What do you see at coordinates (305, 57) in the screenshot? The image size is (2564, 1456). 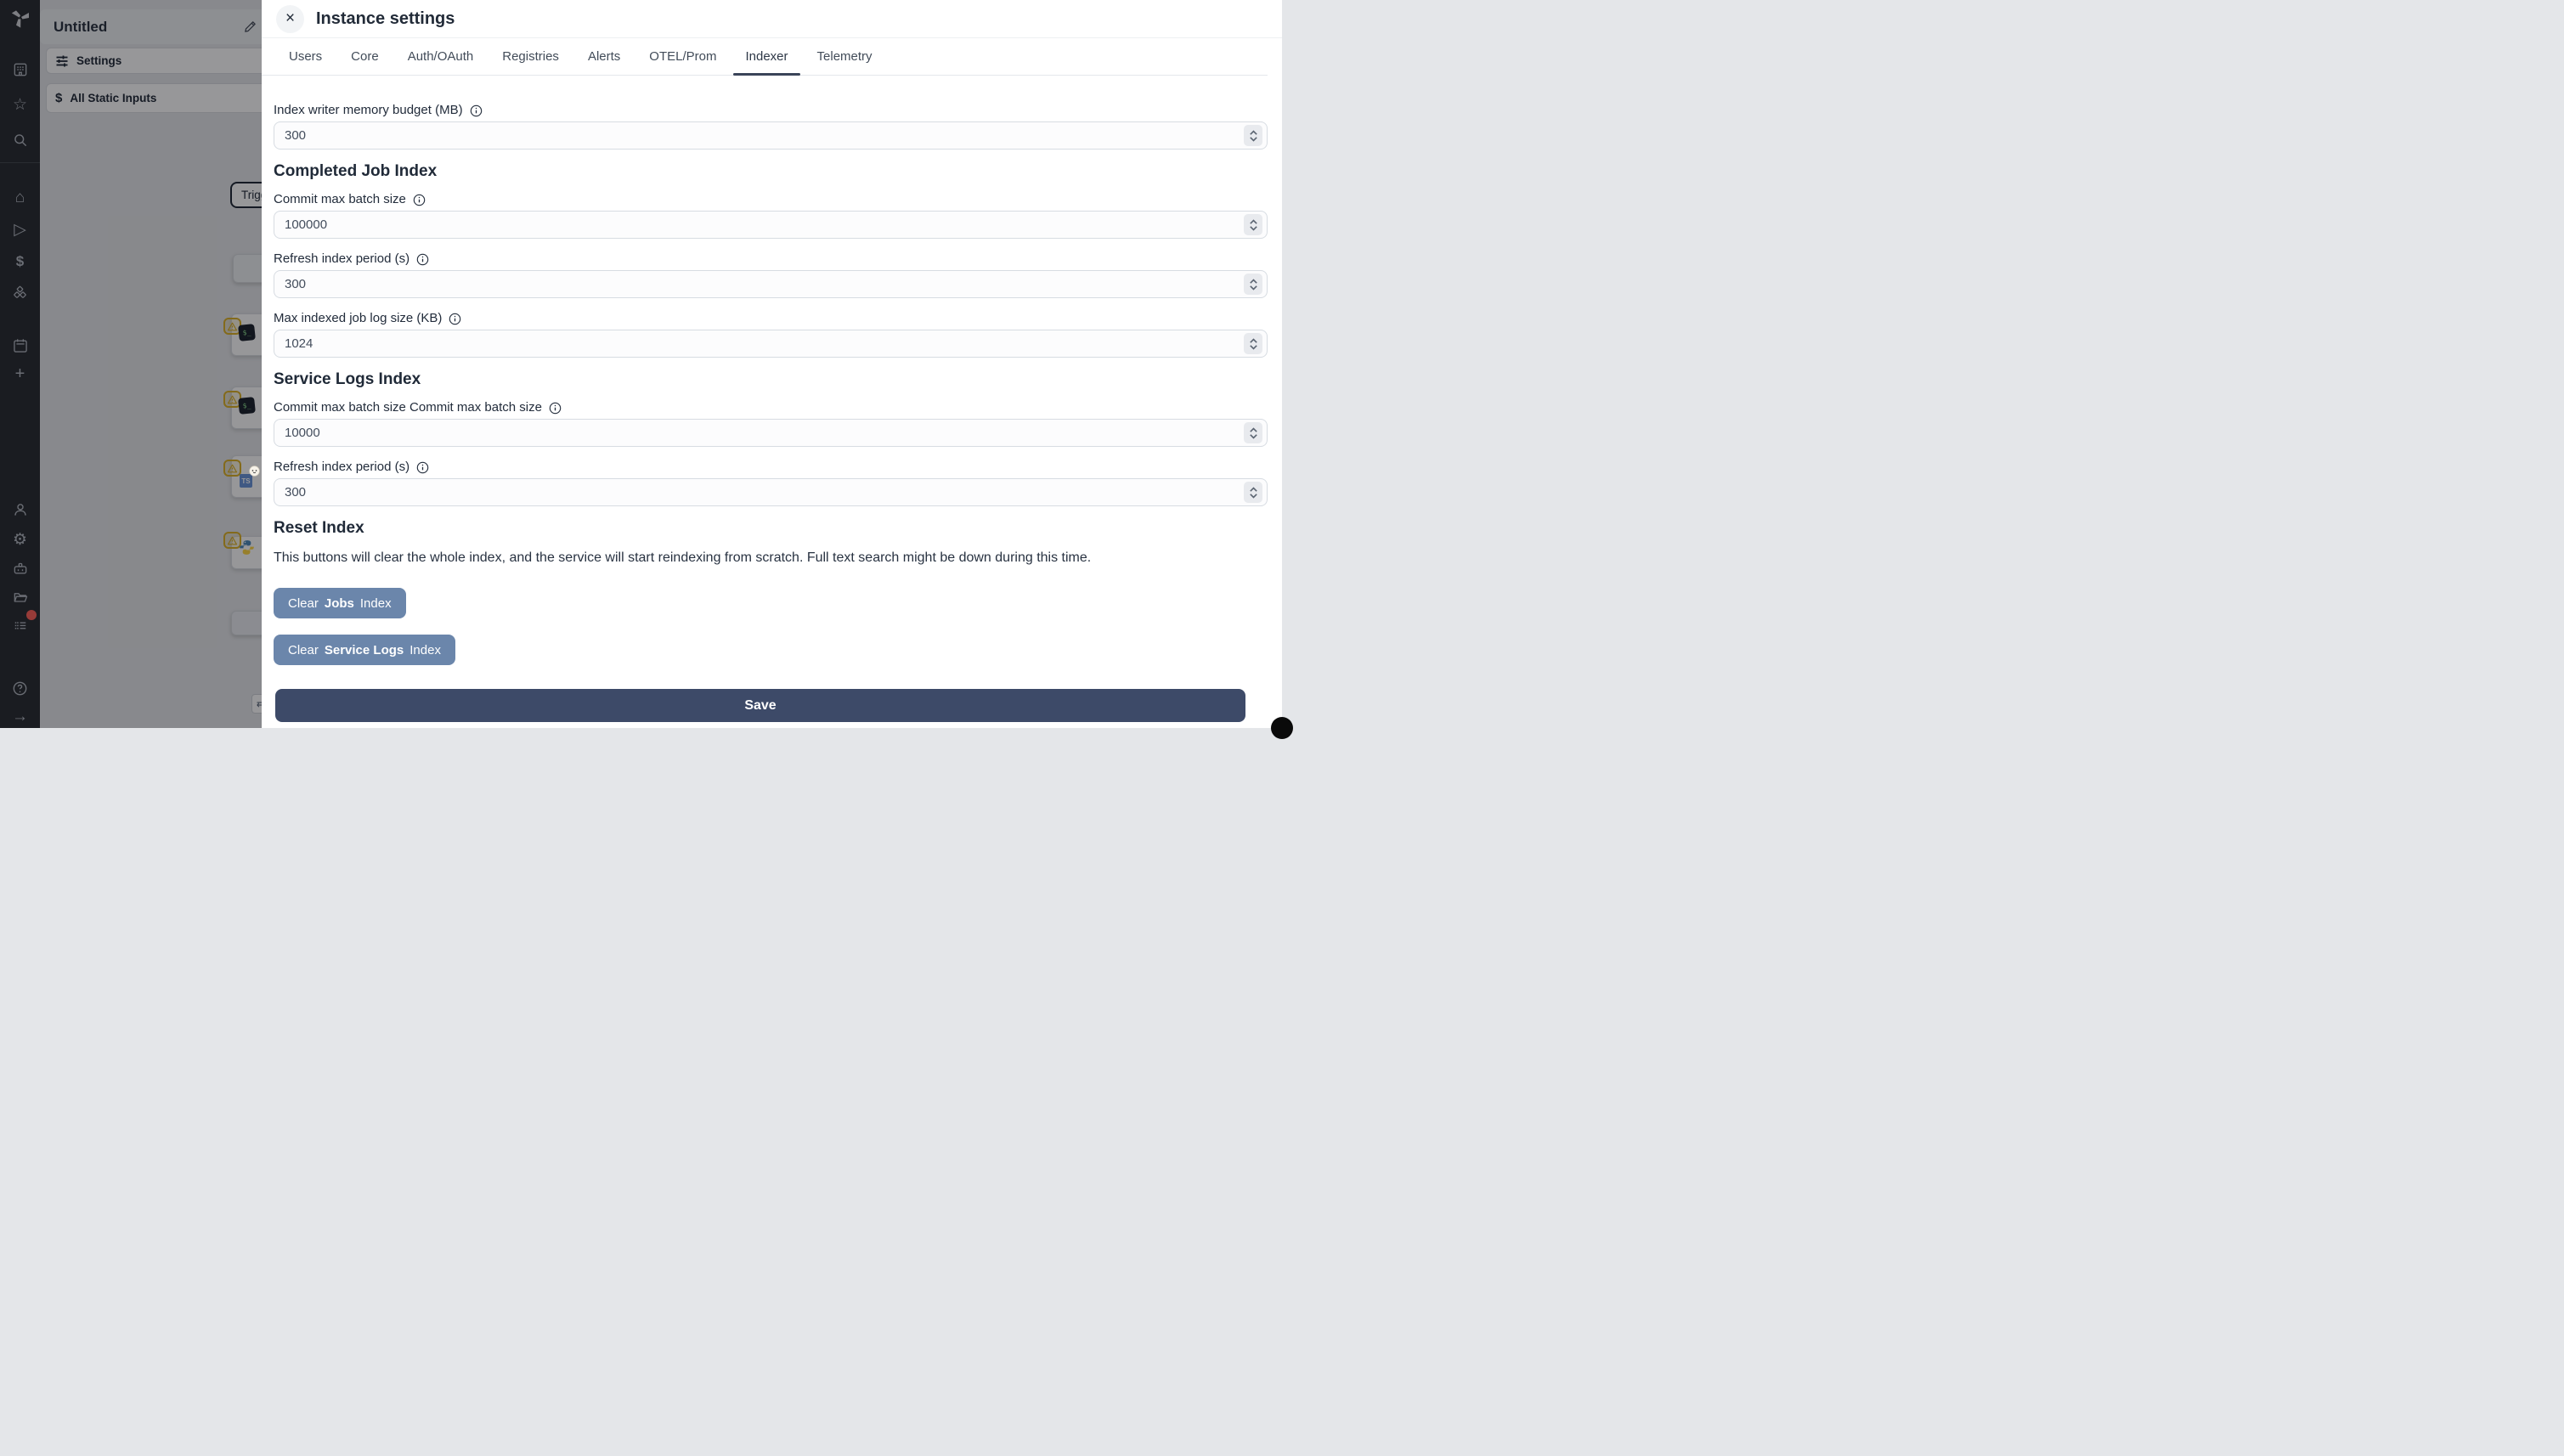 I see `tab-users: Users` at bounding box center [305, 57].